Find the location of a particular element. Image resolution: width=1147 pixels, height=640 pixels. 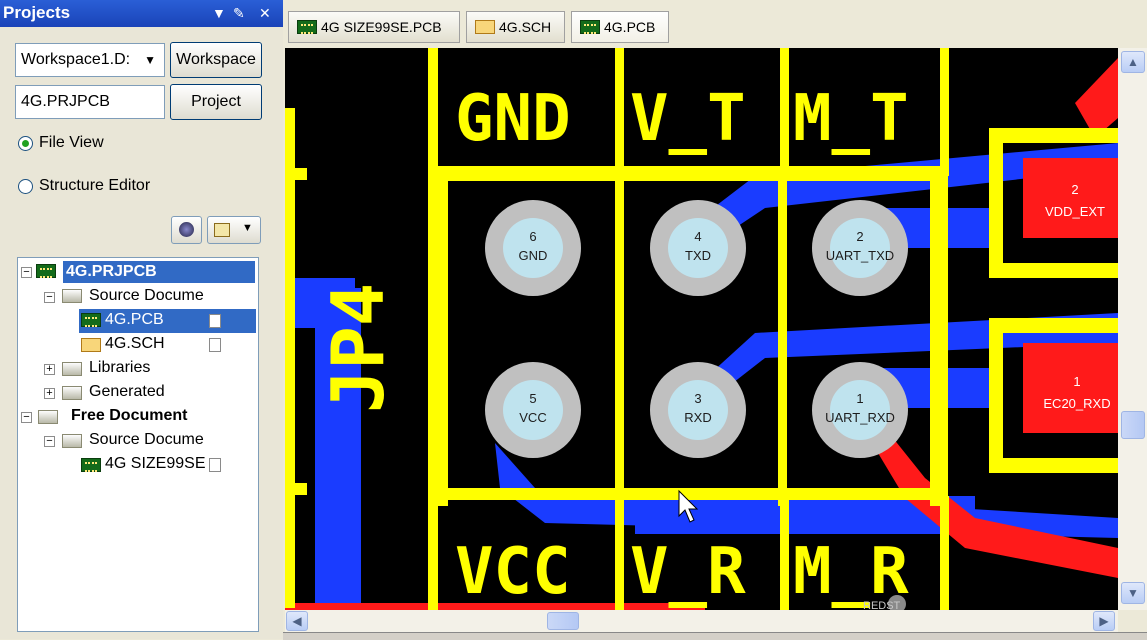

label-v-t: V_T is located at coordinates (688, 119).